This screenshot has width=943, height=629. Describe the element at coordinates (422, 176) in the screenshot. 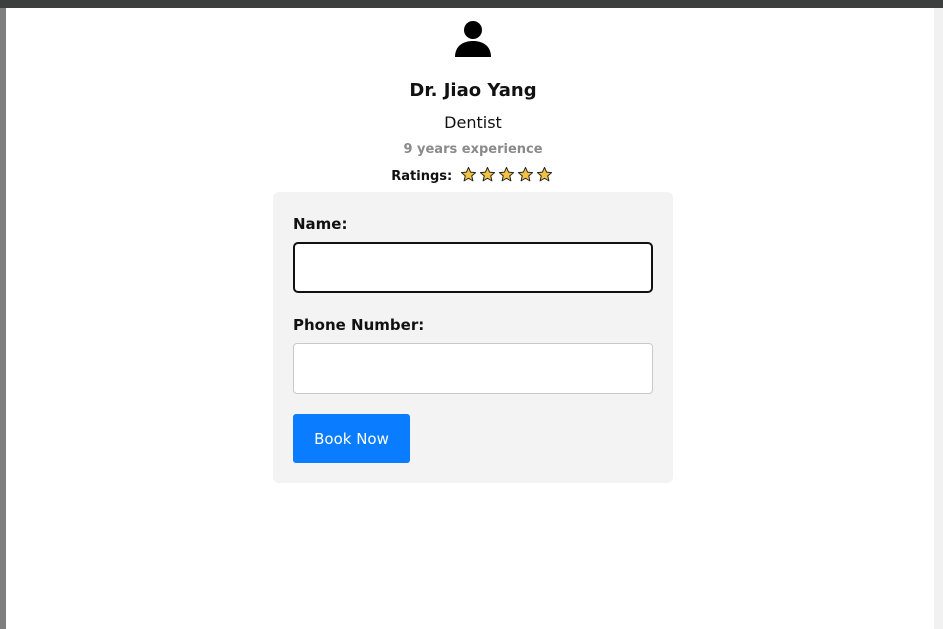

I see `ratings-label: Ratings:` at that location.